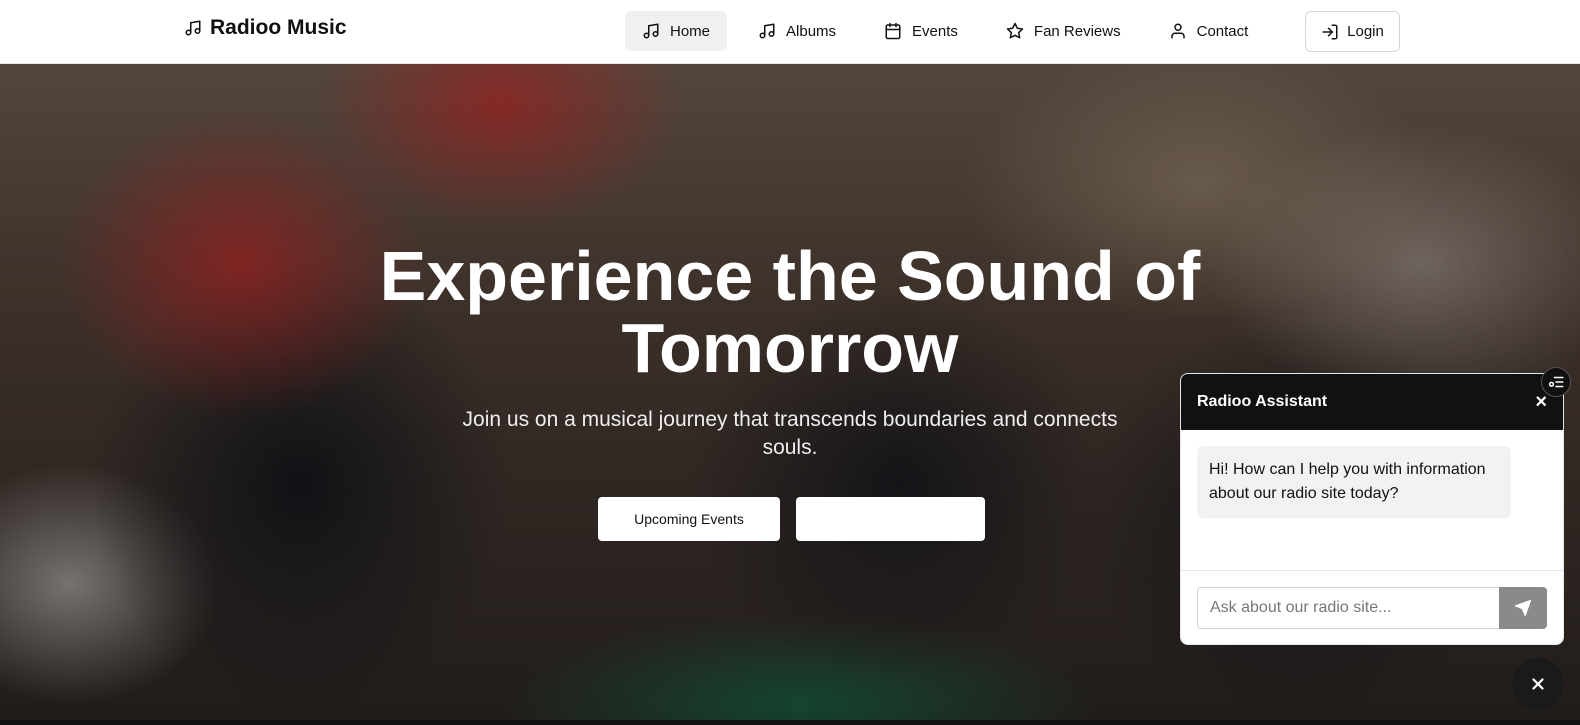  What do you see at coordinates (1330, 32) in the screenshot?
I see `login-icon` at bounding box center [1330, 32].